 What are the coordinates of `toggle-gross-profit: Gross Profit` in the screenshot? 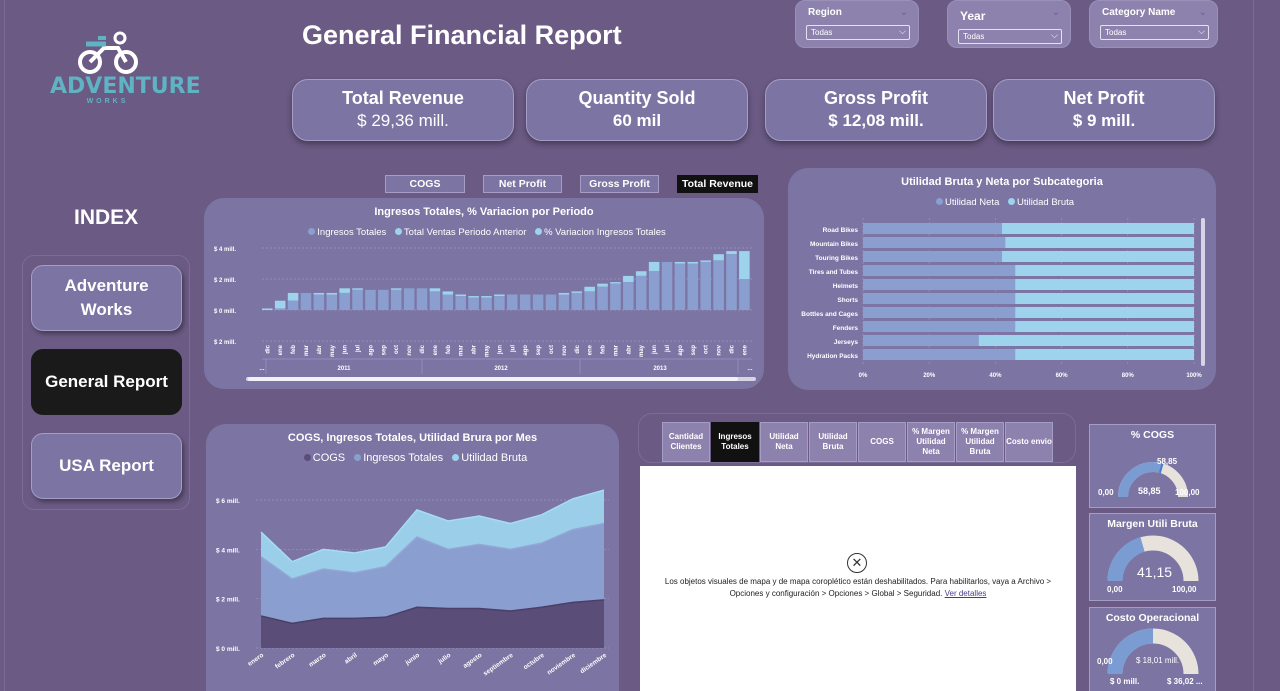 It's located at (619, 184).